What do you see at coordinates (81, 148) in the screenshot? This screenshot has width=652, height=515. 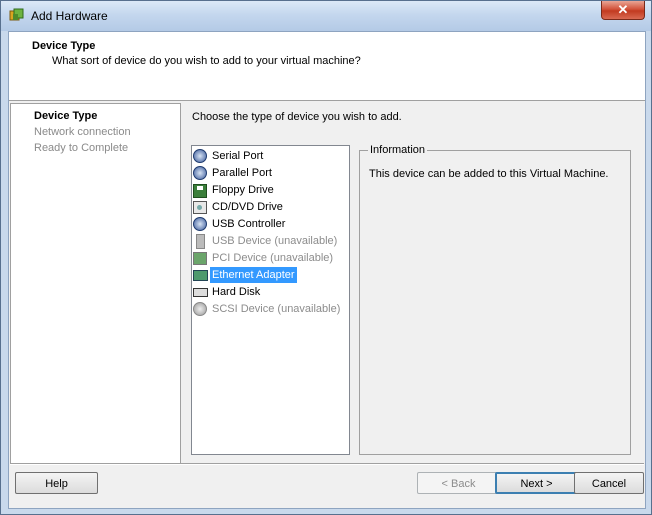 I see `step-ready-to-complete: Ready to Complete` at bounding box center [81, 148].